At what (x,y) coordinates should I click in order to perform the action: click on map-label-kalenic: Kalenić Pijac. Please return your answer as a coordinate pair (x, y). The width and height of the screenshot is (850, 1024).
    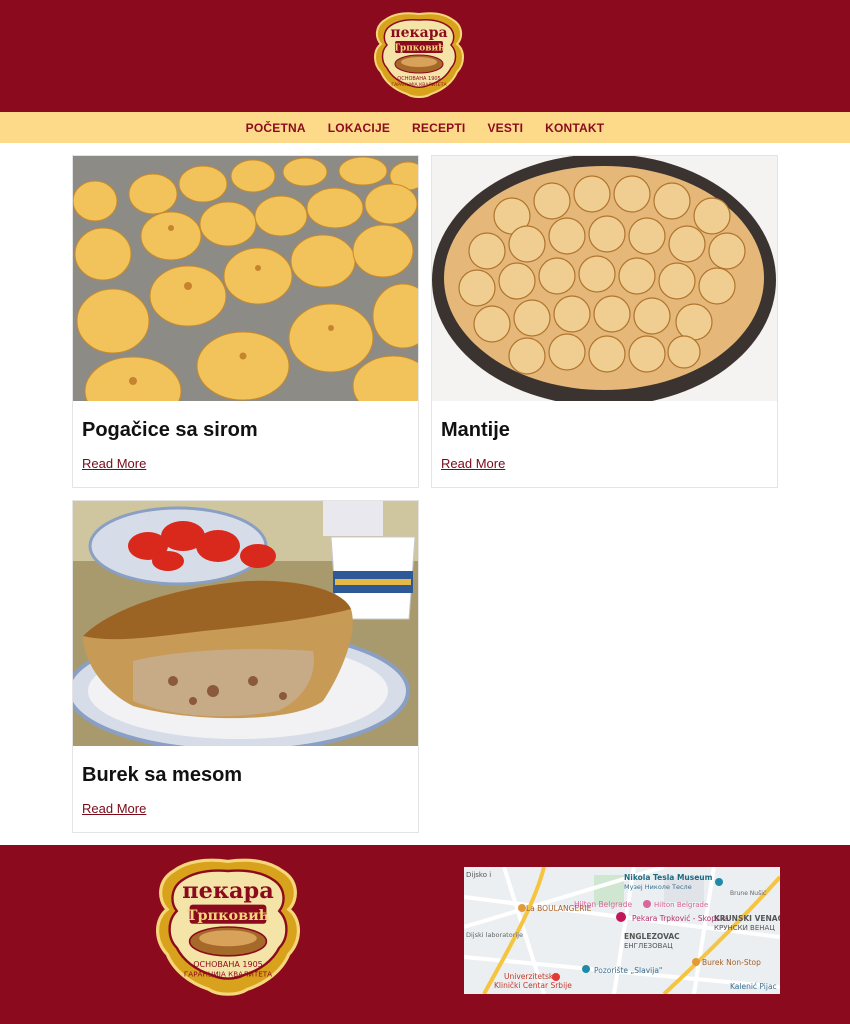
    Looking at the image, I should click on (753, 986).